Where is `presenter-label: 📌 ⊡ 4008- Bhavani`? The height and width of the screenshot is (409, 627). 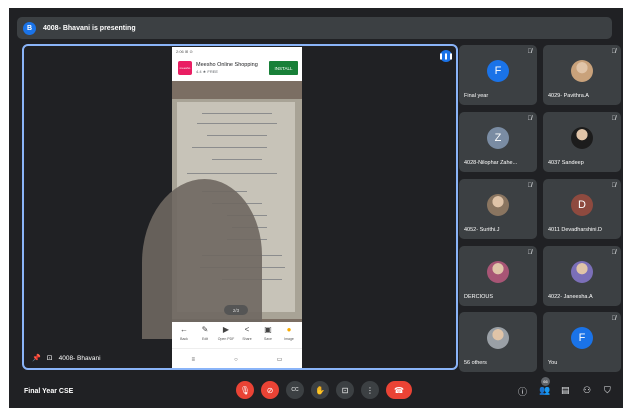
presenter-label: 📌 ⊡ 4008- Bhavani is located at coordinates (66, 358).